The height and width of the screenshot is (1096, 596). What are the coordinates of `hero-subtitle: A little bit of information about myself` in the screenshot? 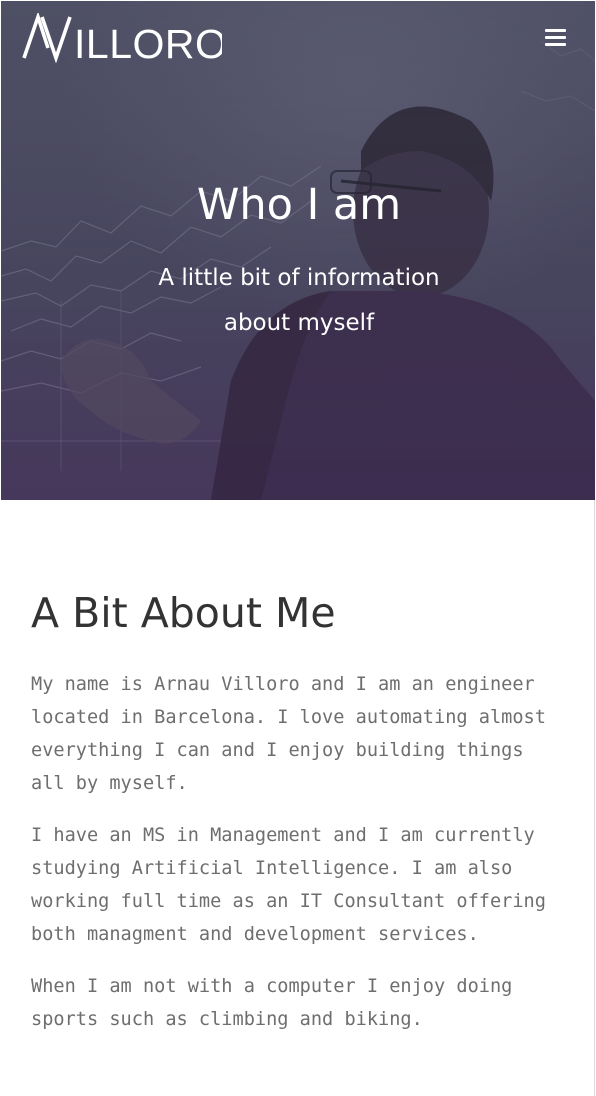 It's located at (299, 300).